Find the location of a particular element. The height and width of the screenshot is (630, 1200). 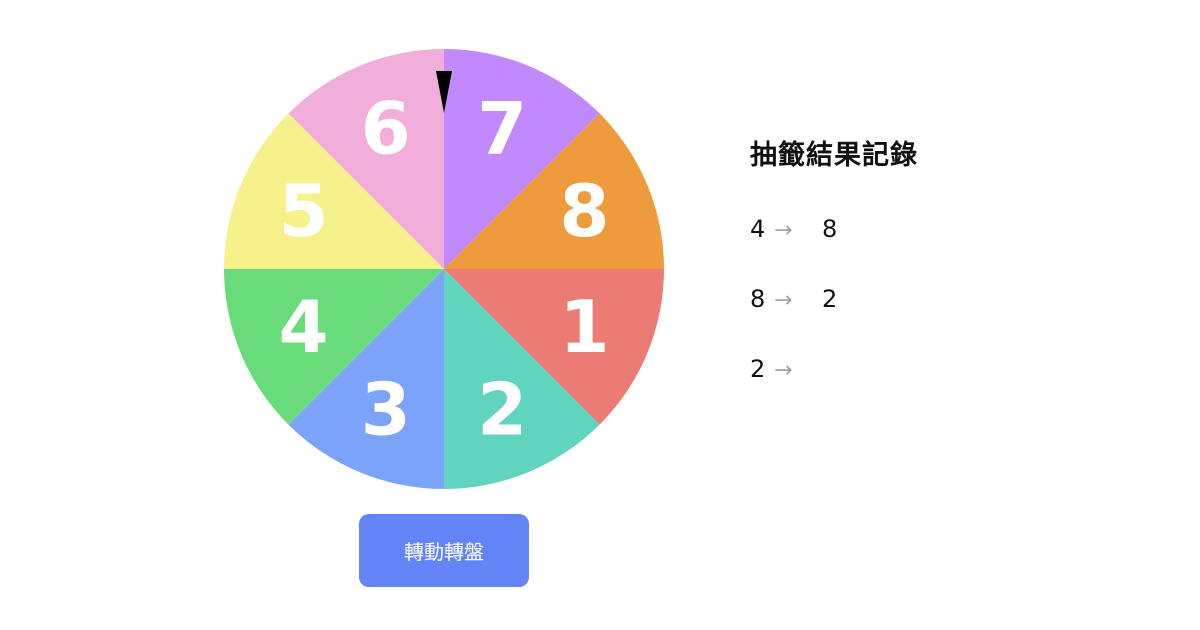

result-history: 抽籤結果記錄 4 → 8 8 → 2 2 → is located at coordinates (950, 259).